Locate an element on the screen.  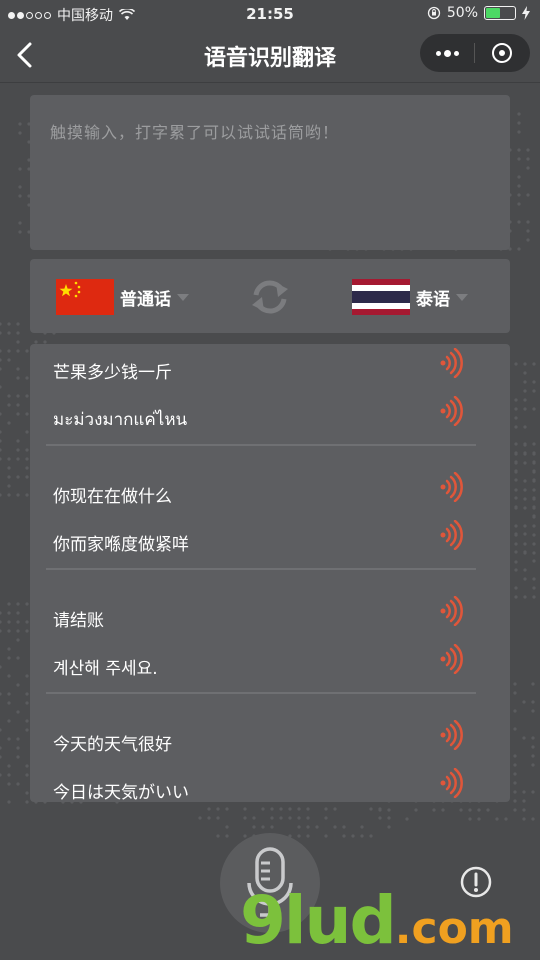
source-language-label: 普通话 is located at coordinates (145, 299).